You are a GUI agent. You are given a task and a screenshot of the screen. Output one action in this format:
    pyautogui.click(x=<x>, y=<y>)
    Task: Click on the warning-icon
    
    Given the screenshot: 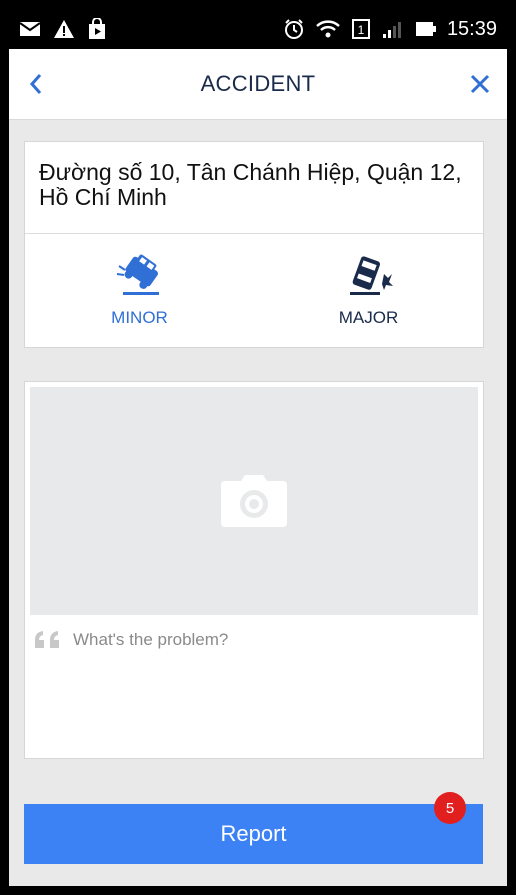 What is the action you would take?
    pyautogui.click(x=64, y=29)
    